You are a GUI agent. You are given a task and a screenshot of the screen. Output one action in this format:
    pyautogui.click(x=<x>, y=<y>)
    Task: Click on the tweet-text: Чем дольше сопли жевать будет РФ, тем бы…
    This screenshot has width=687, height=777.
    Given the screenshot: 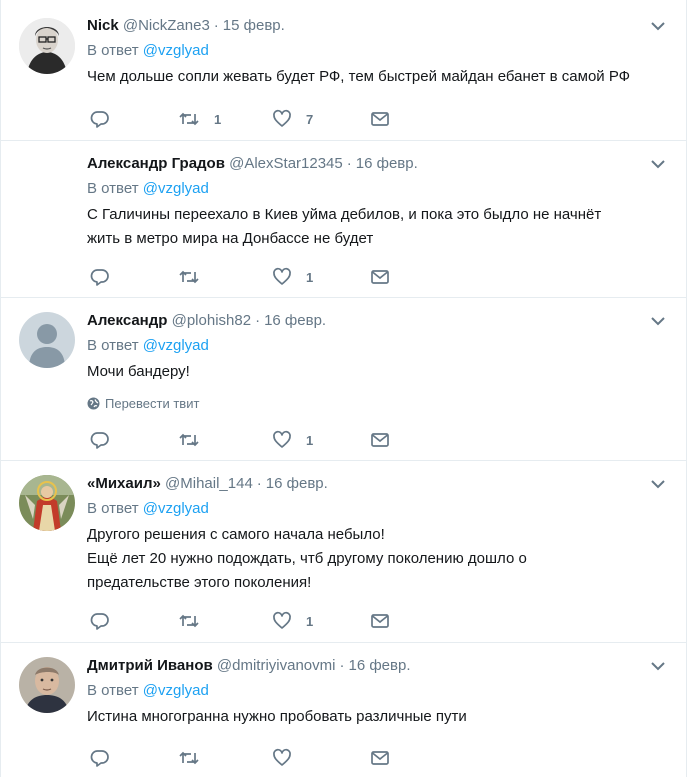 What is the action you would take?
    pyautogui.click(x=377, y=77)
    